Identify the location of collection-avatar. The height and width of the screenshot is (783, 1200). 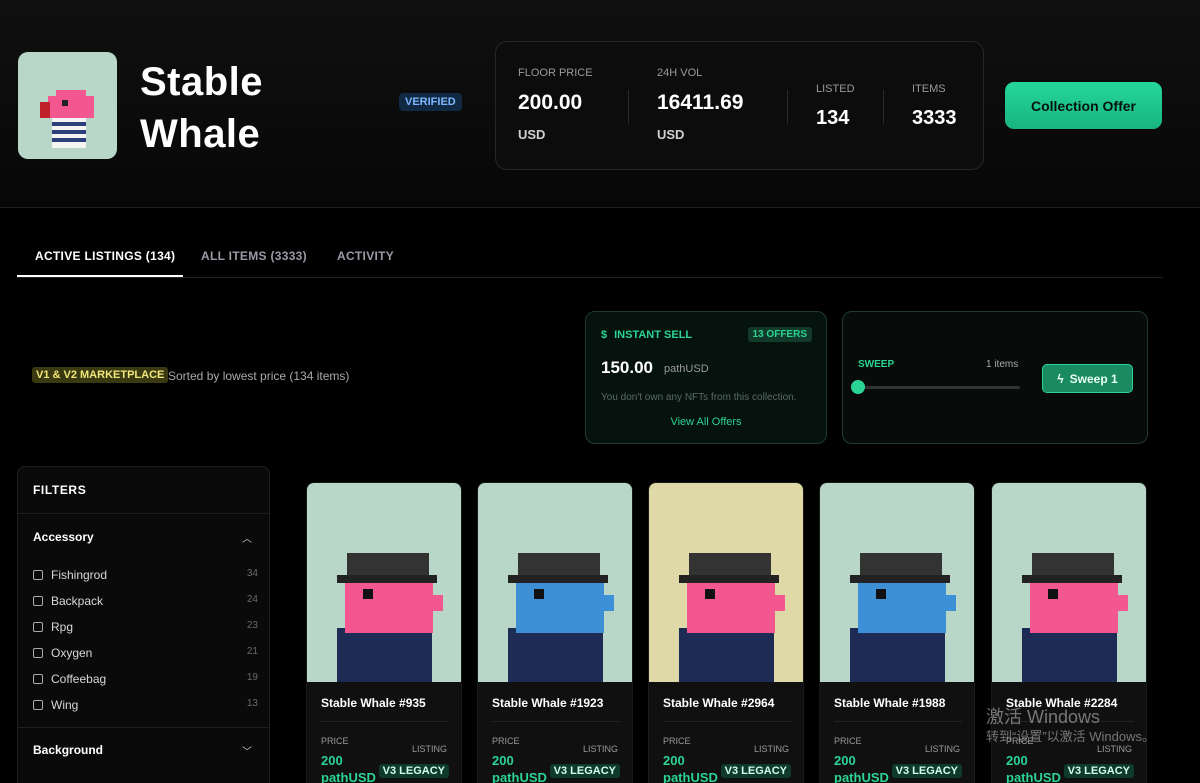
(67, 105).